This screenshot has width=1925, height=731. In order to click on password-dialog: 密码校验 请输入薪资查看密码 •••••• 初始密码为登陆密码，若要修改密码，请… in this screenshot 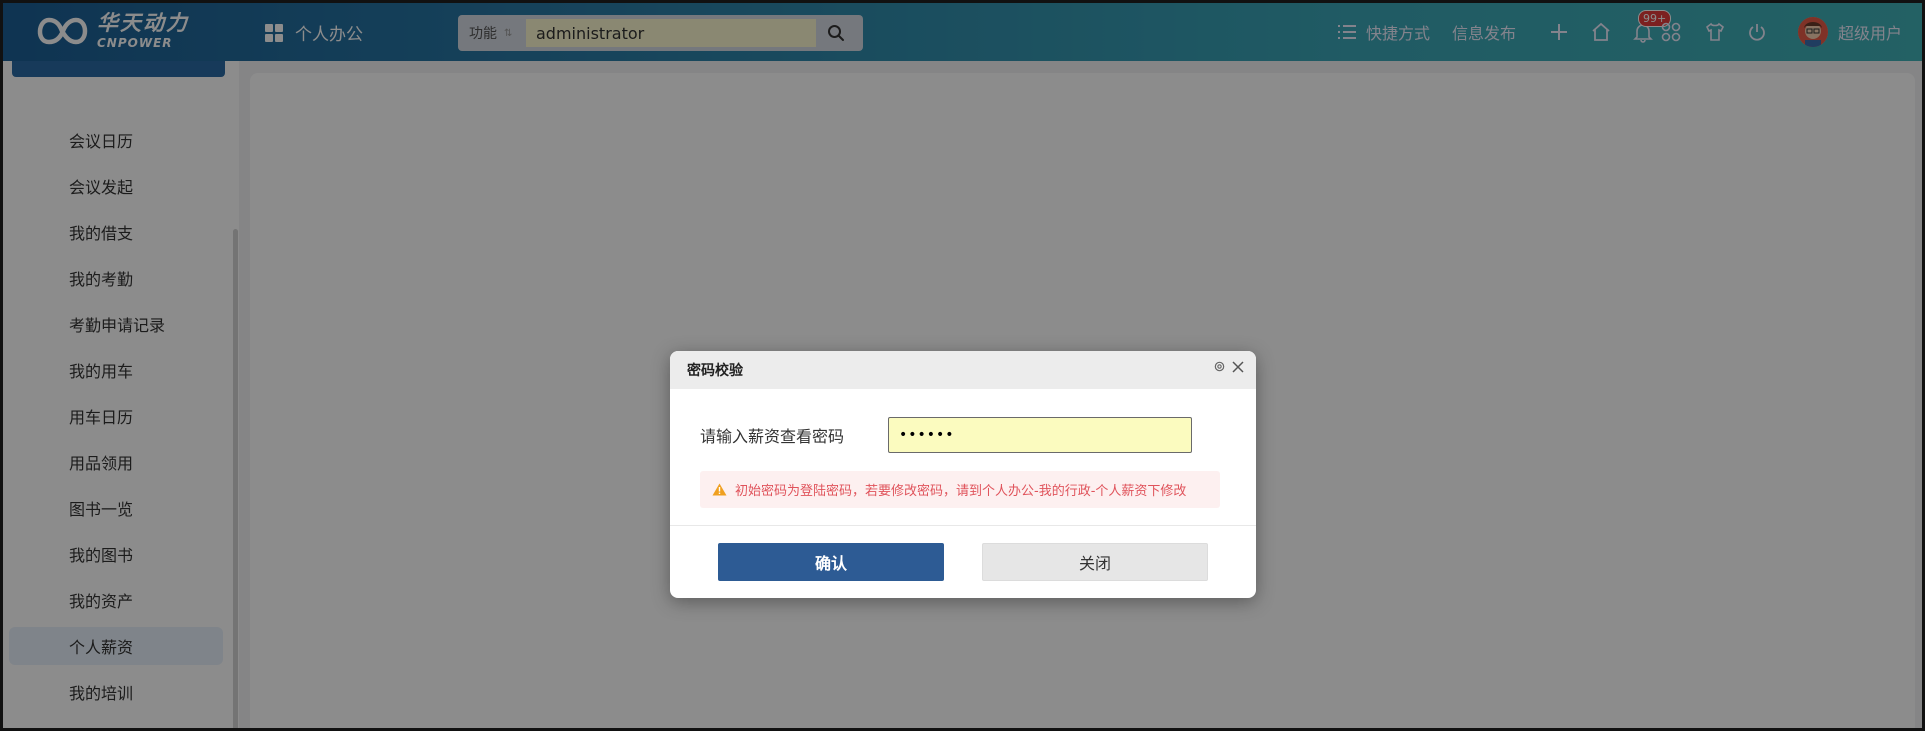, I will do `click(963, 474)`.